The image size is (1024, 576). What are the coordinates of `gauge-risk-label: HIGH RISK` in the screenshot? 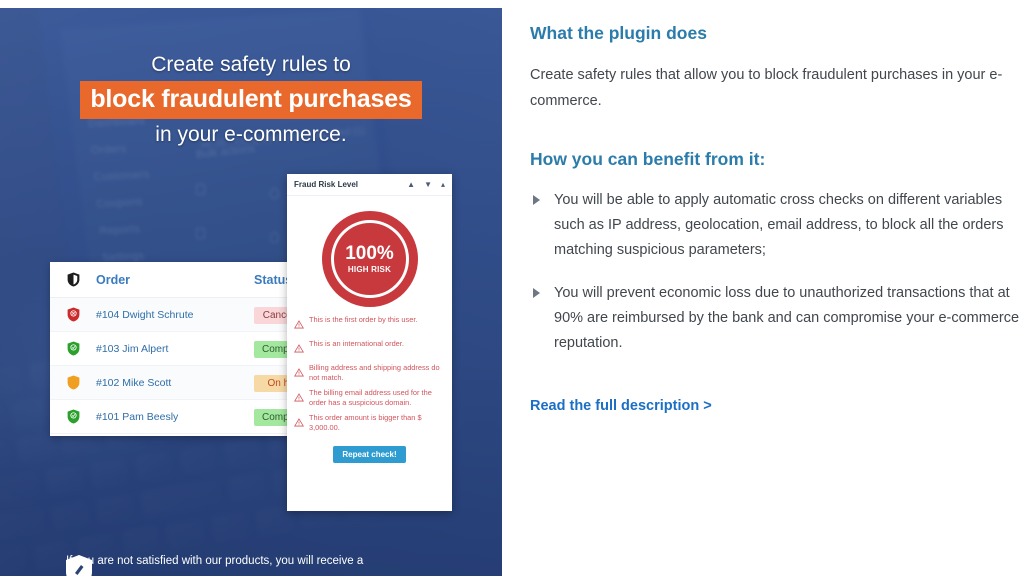 It's located at (369, 269).